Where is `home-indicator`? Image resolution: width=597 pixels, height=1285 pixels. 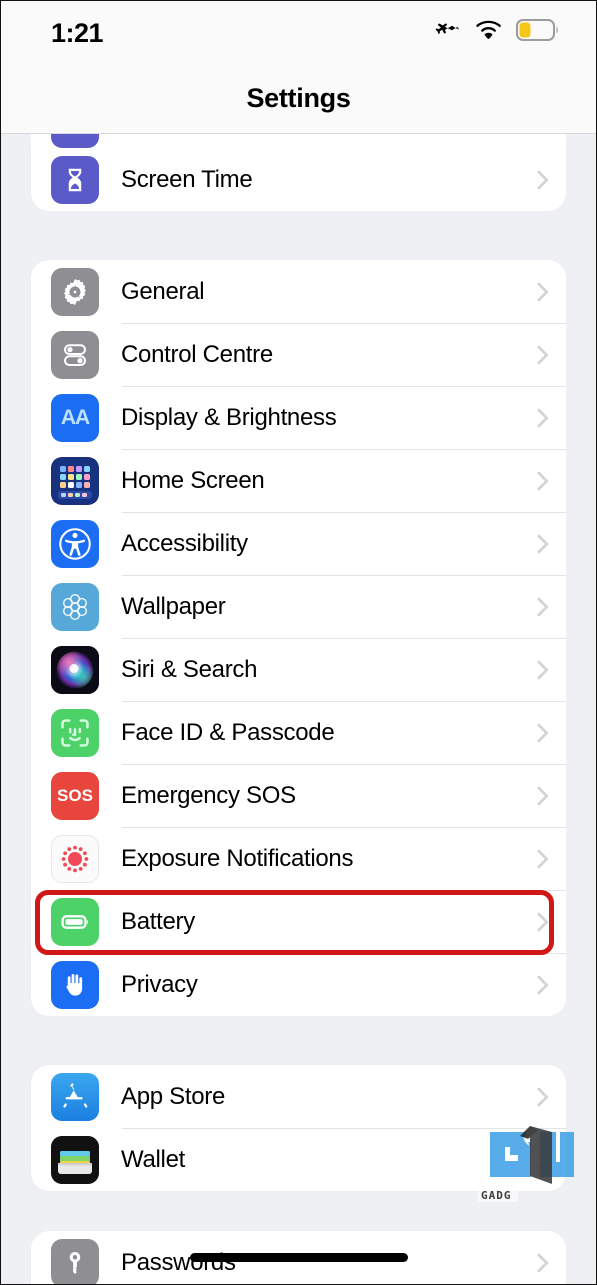 home-indicator is located at coordinates (298, 1257).